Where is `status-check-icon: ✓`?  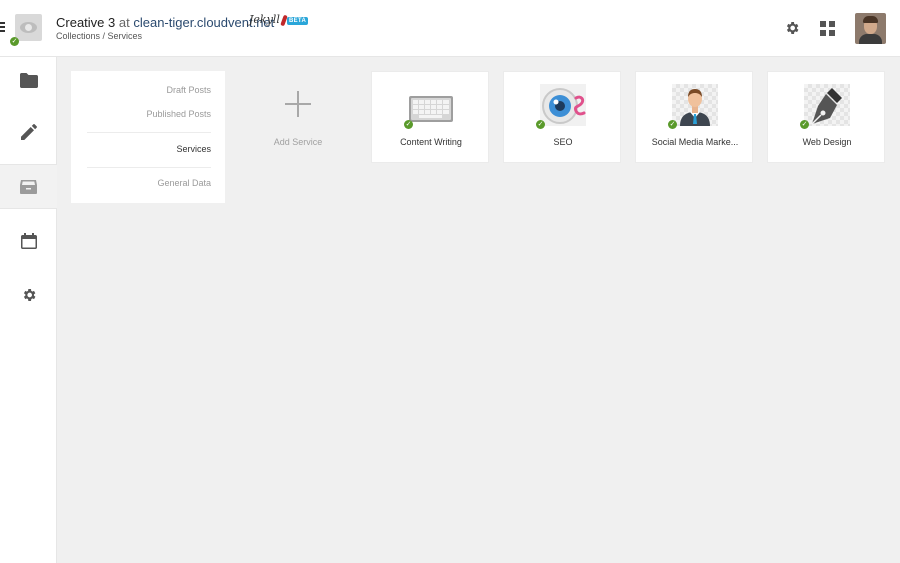
status-check-icon: ✓ is located at coordinates (14, 41).